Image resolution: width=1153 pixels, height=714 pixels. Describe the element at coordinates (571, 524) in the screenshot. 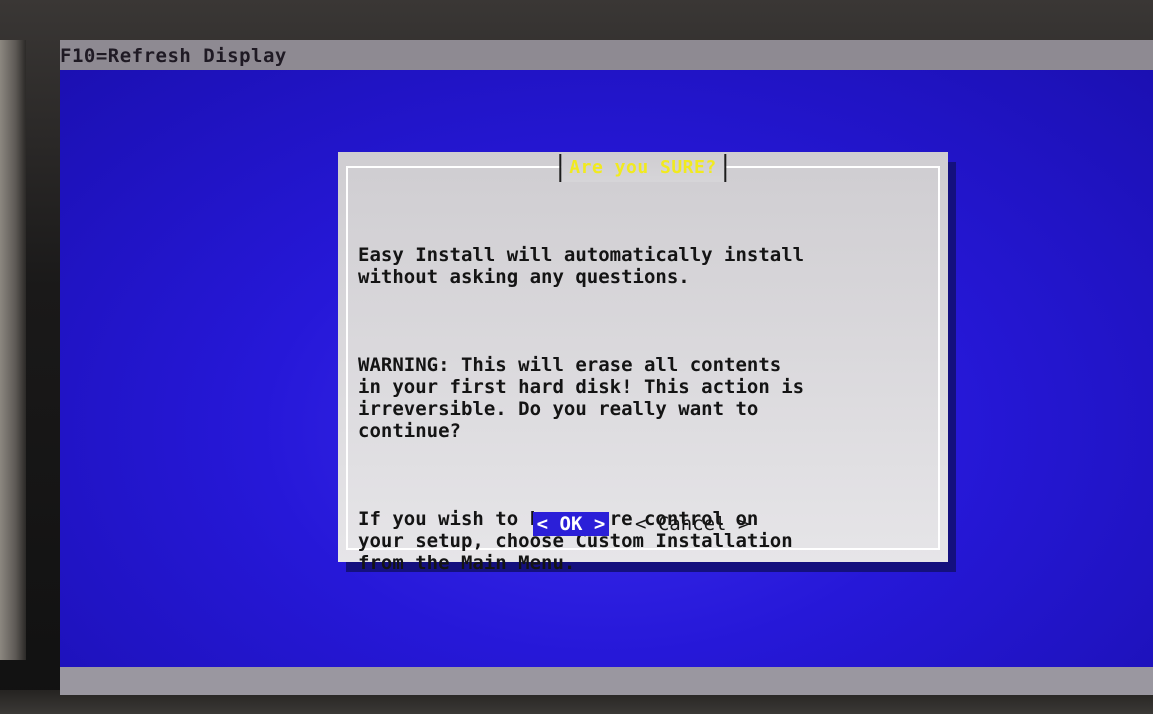

I see `ok-button: < OK >` at that location.